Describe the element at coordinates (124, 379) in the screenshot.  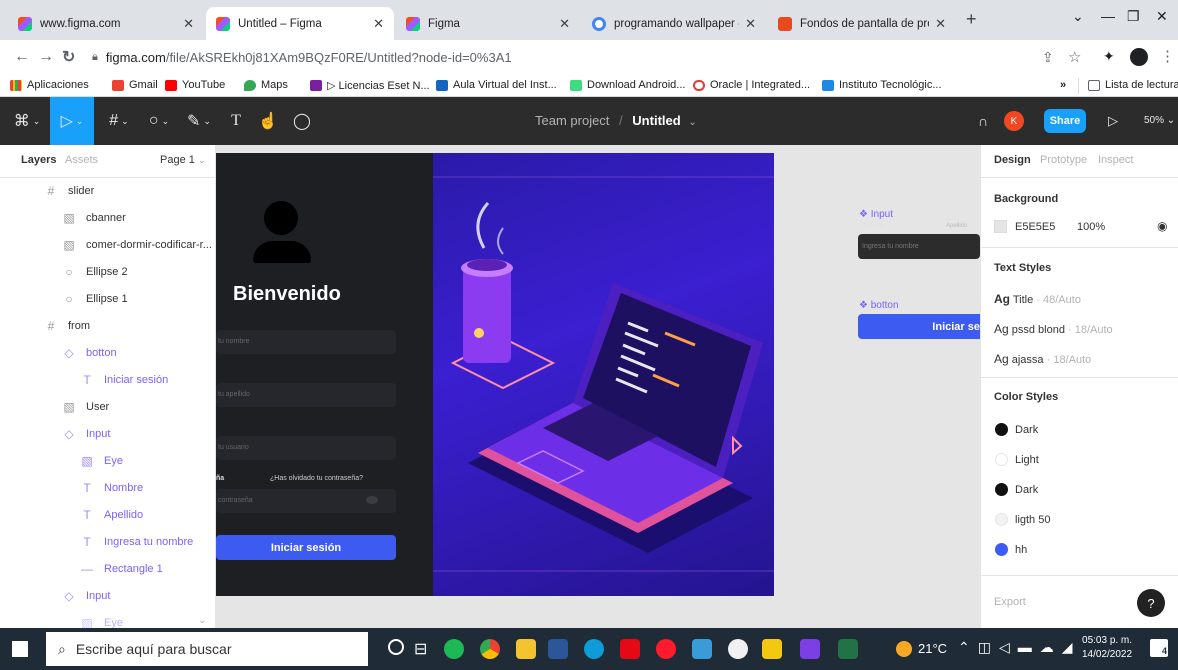
I see `layer-text: T Iniciar sesión` at that location.